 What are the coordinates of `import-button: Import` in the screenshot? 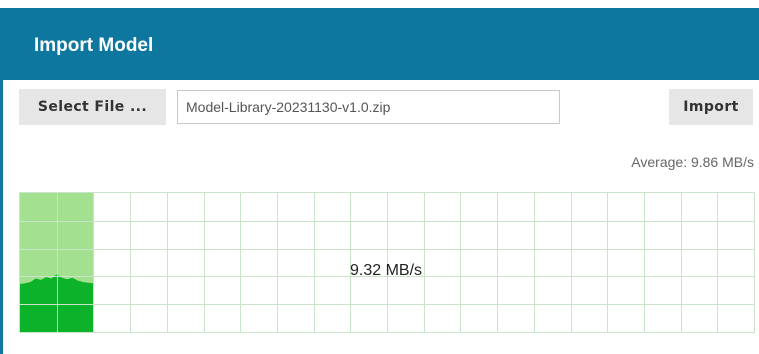 It's located at (711, 107).